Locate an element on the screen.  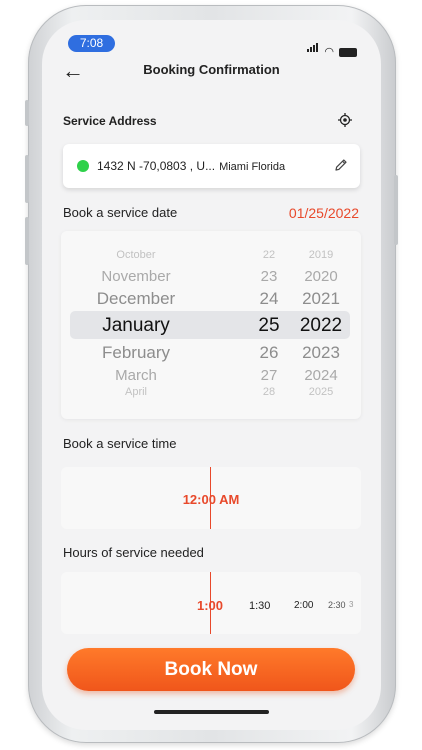
address-text: 1432 N -70,0803 , U... Miami Florida is located at coordinates (191, 166).